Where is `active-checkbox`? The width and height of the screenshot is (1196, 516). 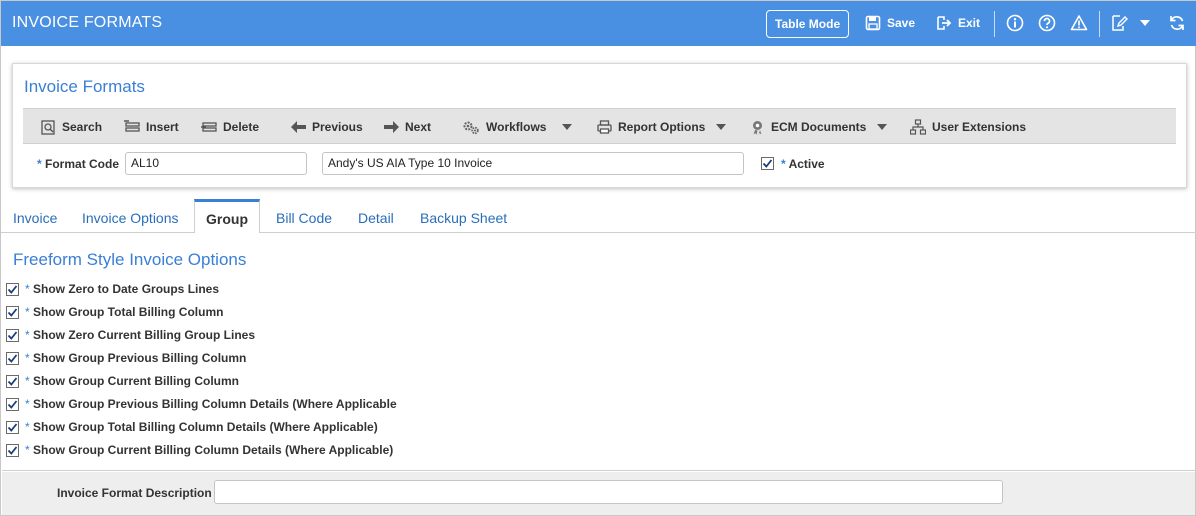
active-checkbox is located at coordinates (767, 163).